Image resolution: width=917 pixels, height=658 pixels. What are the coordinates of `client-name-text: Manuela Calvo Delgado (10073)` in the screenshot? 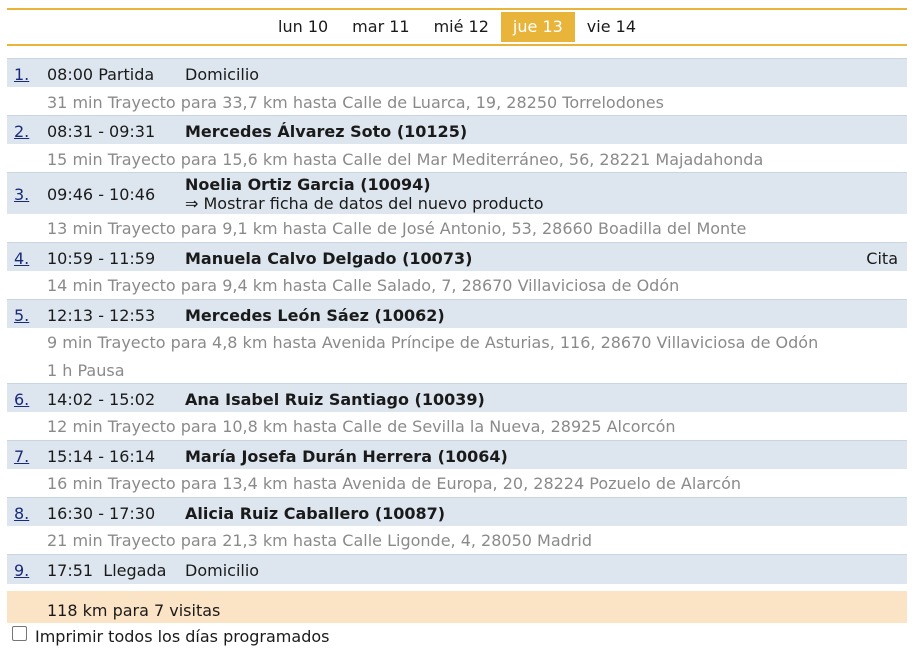 It's located at (329, 258).